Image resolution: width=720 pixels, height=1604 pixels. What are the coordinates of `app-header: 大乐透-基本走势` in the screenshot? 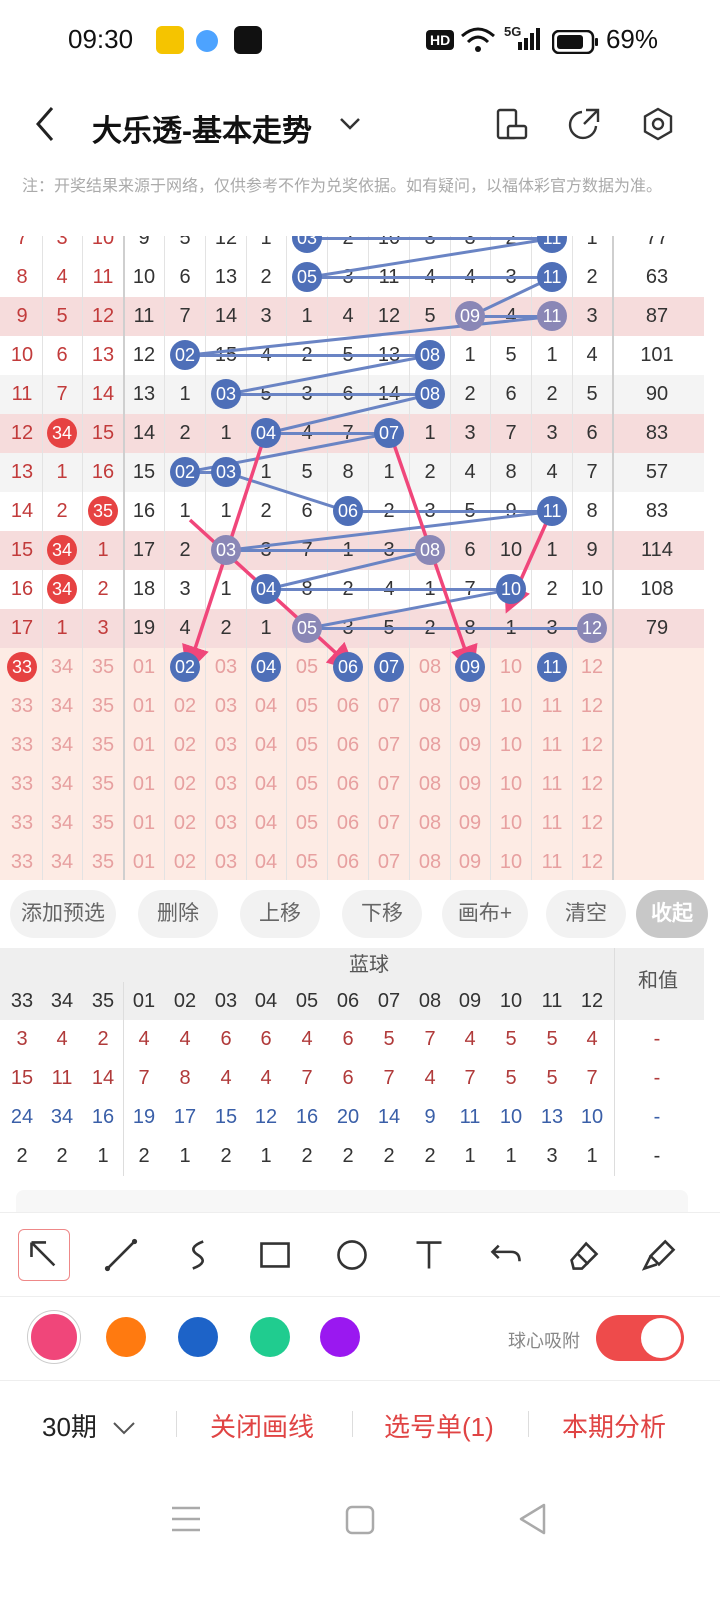 It's located at (360, 127).